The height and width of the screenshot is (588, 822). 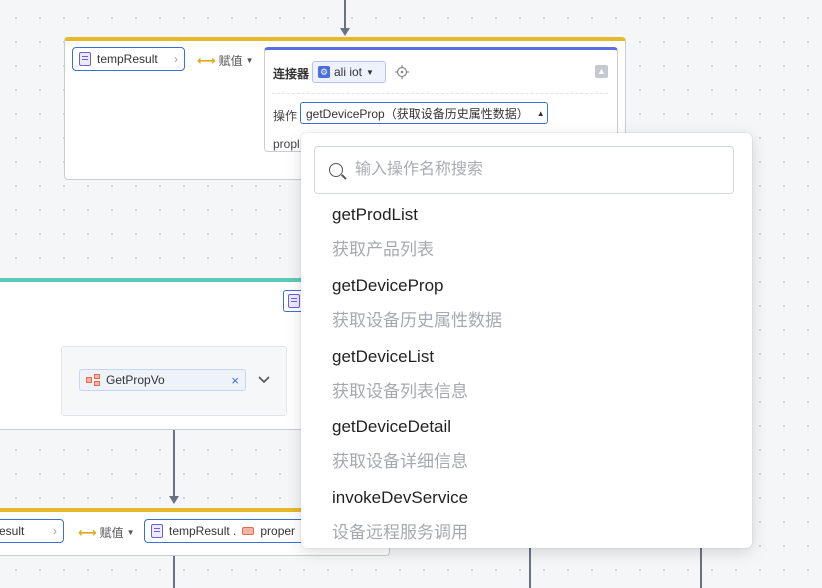 I want to click on option-getdevicedetail-desc: 获取设备详细信息, so click(x=400, y=462).